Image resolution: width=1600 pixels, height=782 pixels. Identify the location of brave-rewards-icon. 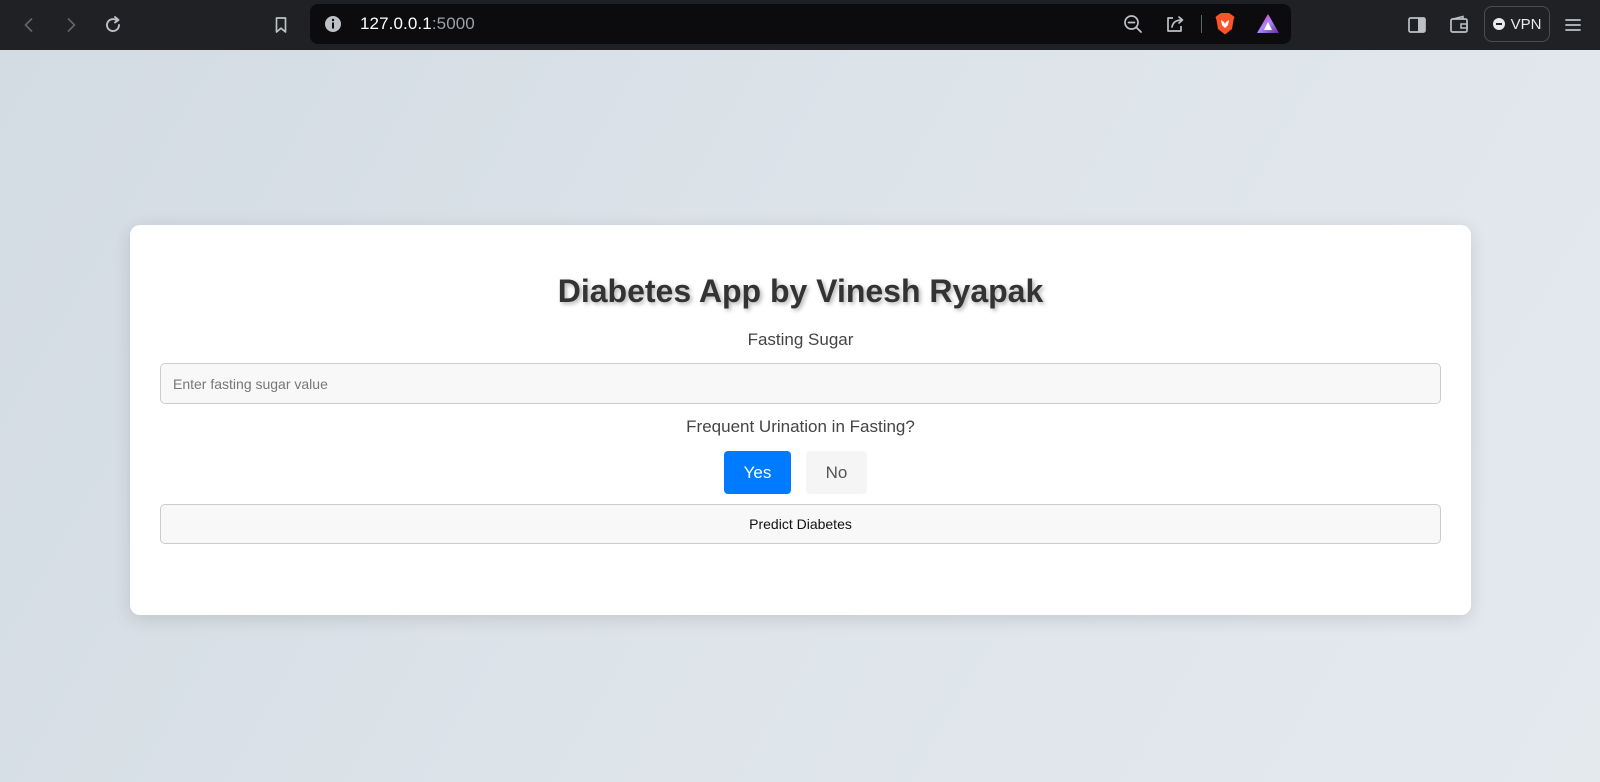
(1268, 24).